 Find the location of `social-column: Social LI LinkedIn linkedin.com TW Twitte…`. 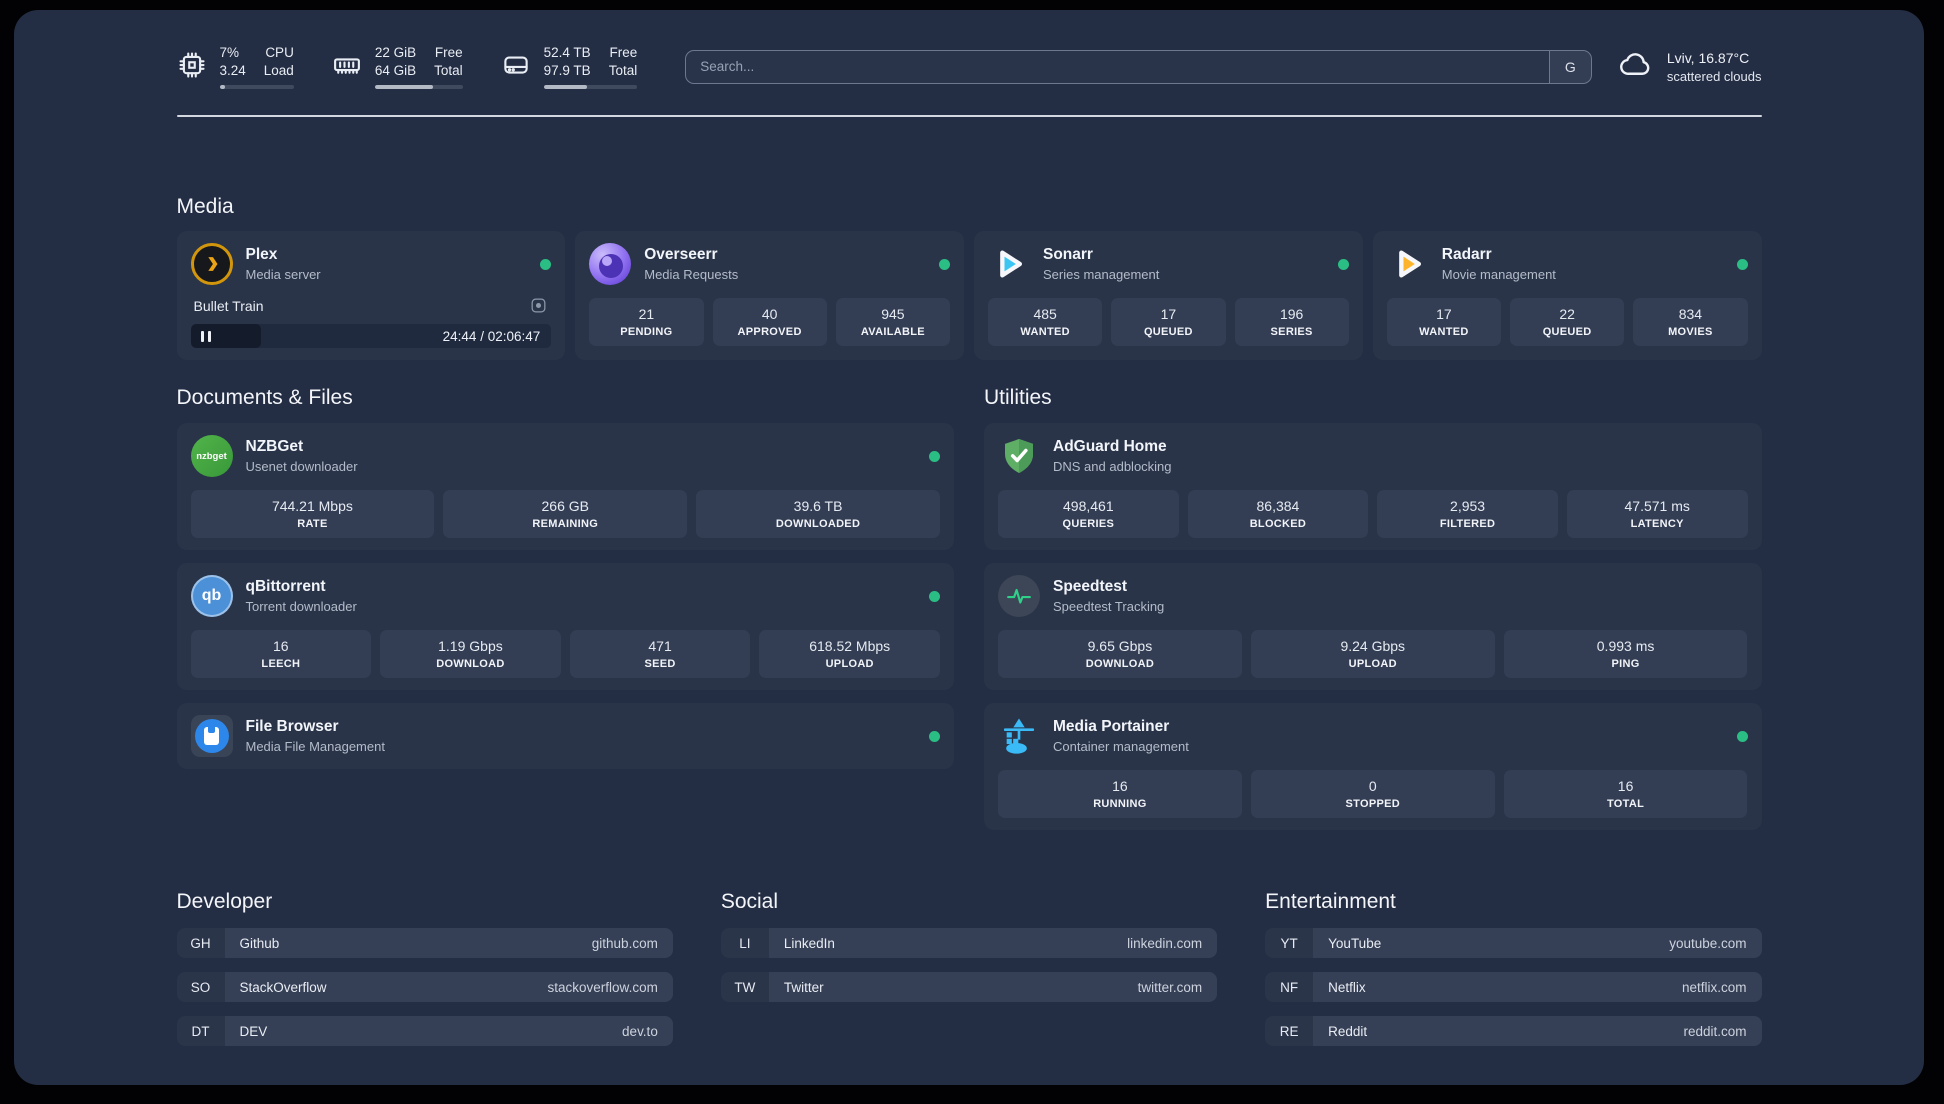

social-column: Social LI LinkedIn linkedin.com TW Twitte… is located at coordinates (969, 946).